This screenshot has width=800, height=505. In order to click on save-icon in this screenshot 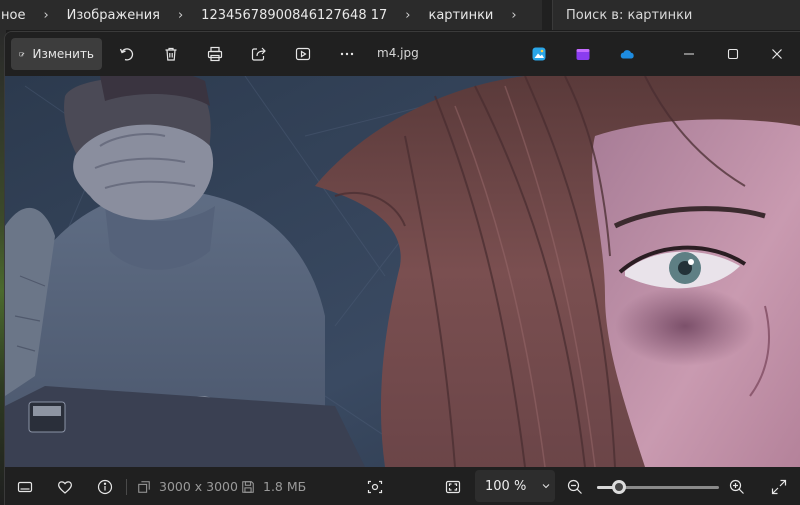, I will do `click(248, 486)`.